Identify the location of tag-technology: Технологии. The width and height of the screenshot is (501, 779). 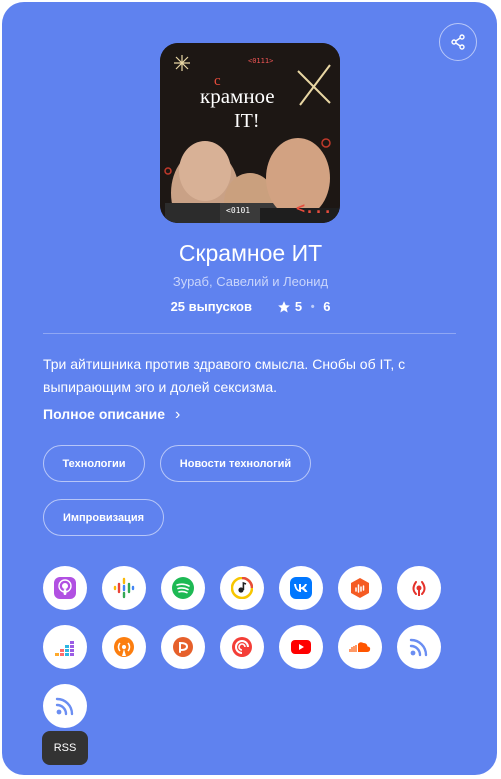
(94, 463).